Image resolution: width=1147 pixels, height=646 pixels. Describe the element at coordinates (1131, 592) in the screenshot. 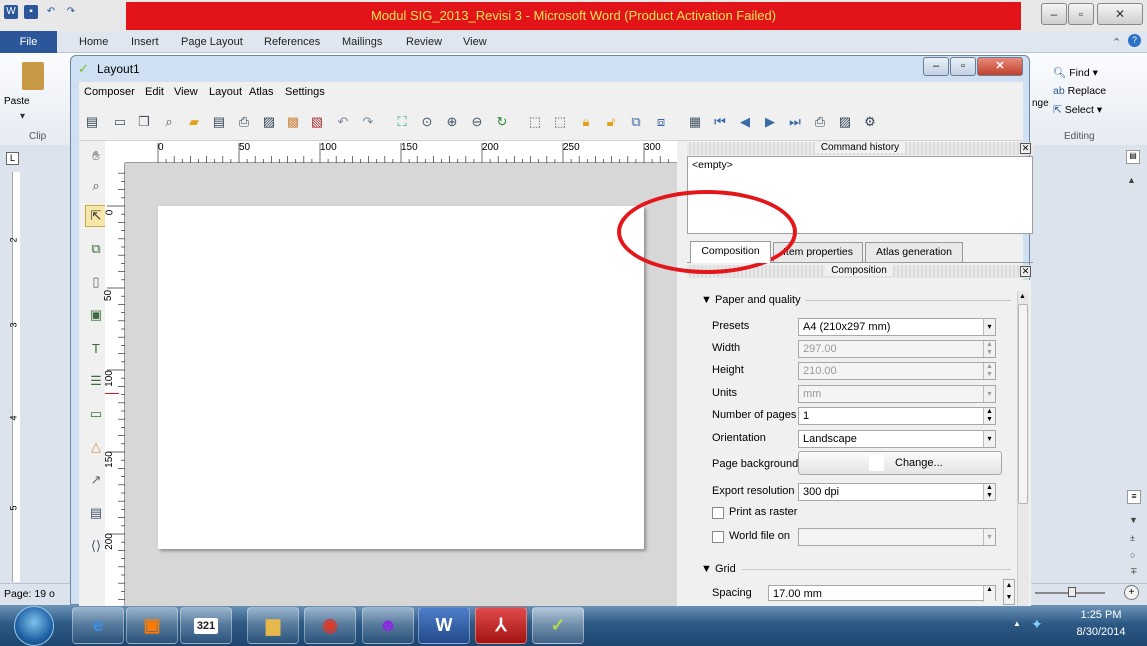

I see `zoom-in-icon: +` at that location.